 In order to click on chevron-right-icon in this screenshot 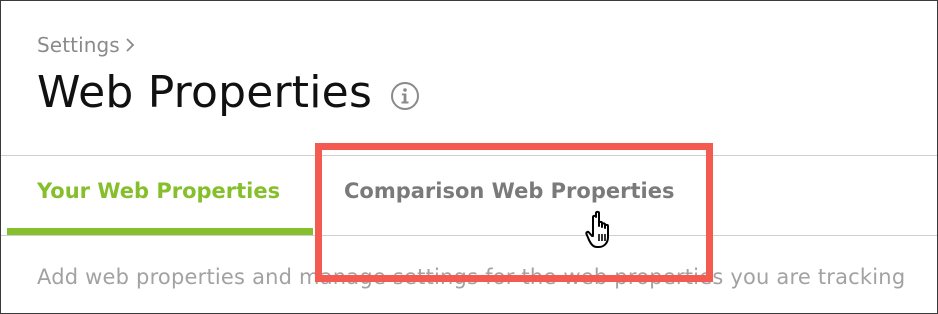, I will do `click(130, 45)`.